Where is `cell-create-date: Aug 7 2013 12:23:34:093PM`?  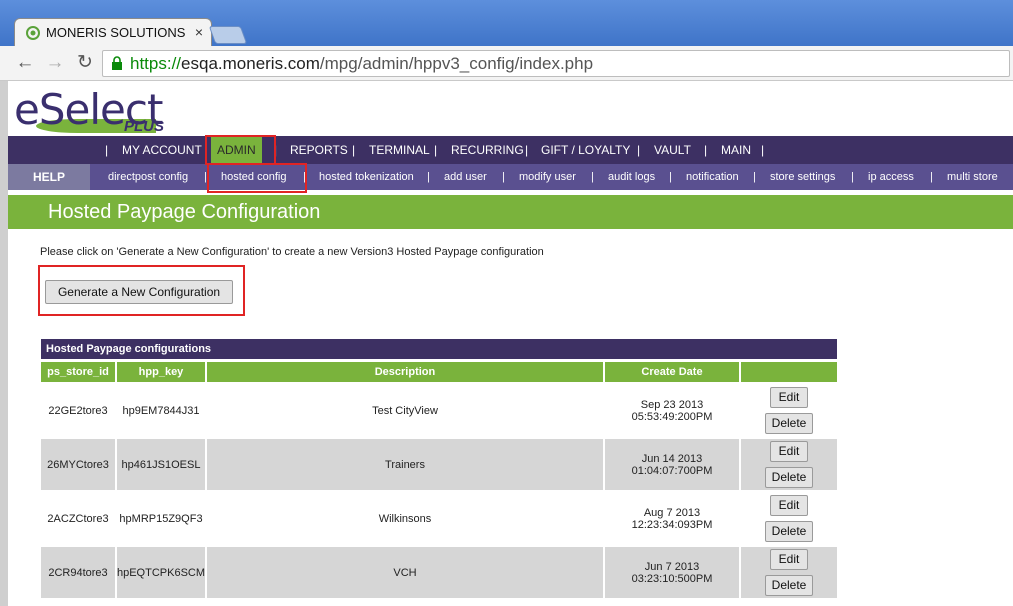 cell-create-date: Aug 7 2013 12:23:34:093PM is located at coordinates (672, 518).